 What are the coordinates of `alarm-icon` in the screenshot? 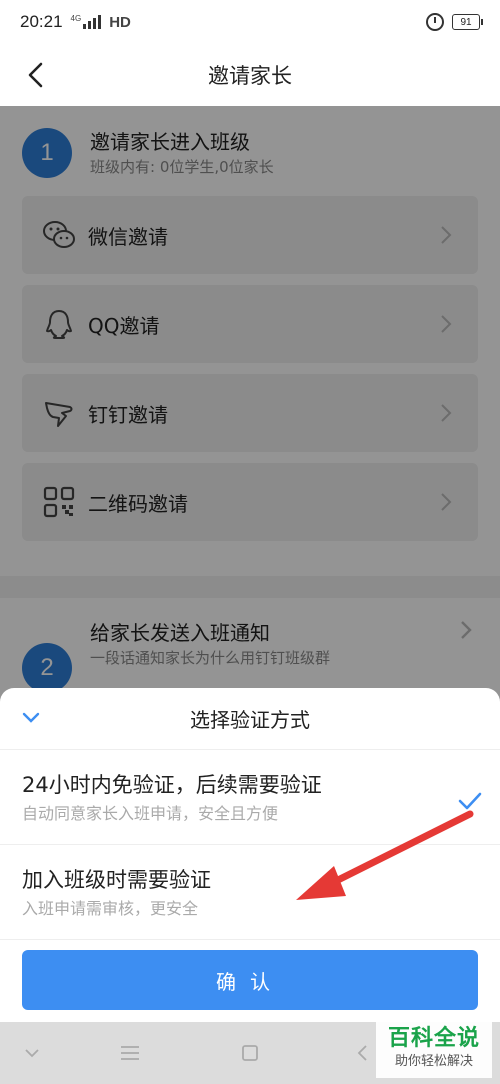 It's located at (435, 22).